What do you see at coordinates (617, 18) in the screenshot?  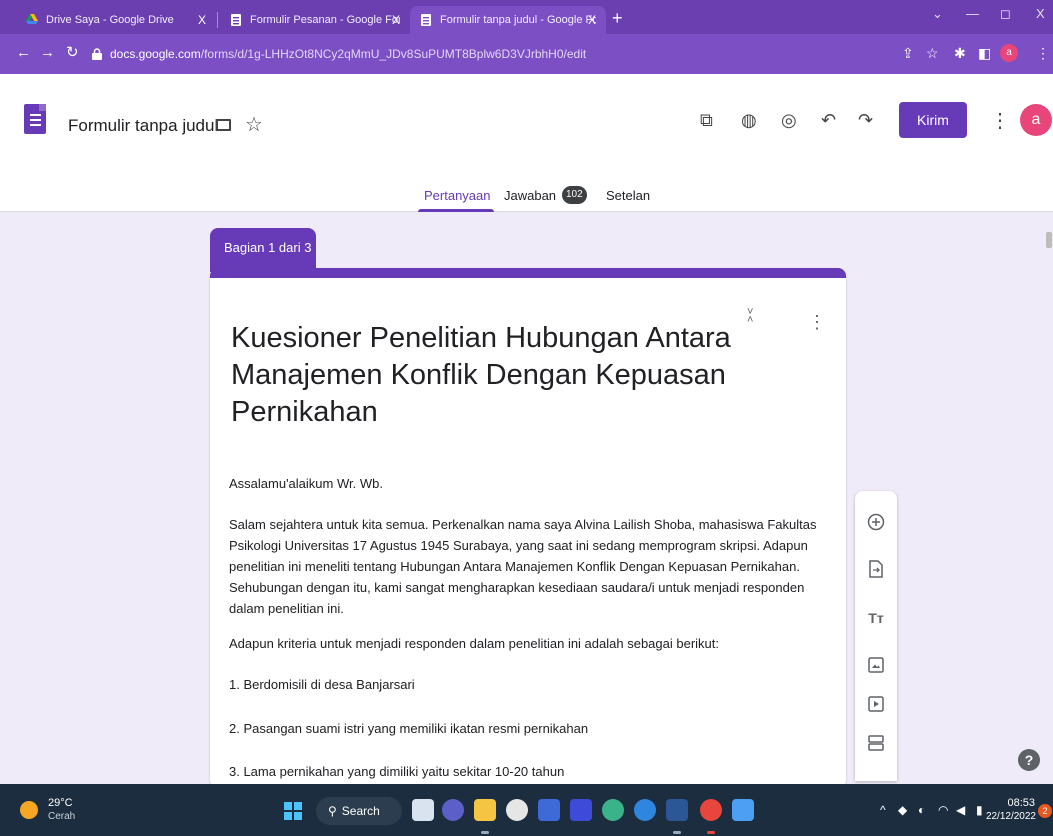 I see `new-tab-button: +` at bounding box center [617, 18].